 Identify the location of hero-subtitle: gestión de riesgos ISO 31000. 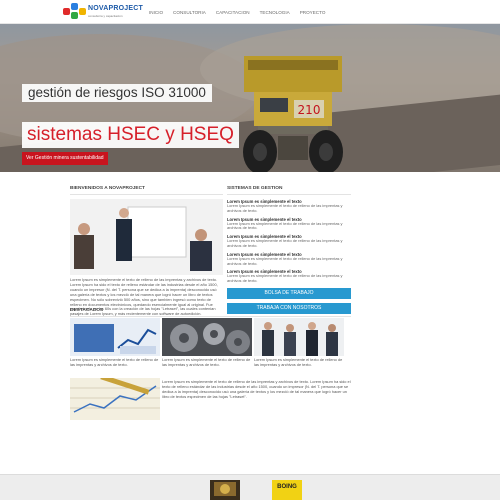
(117, 93).